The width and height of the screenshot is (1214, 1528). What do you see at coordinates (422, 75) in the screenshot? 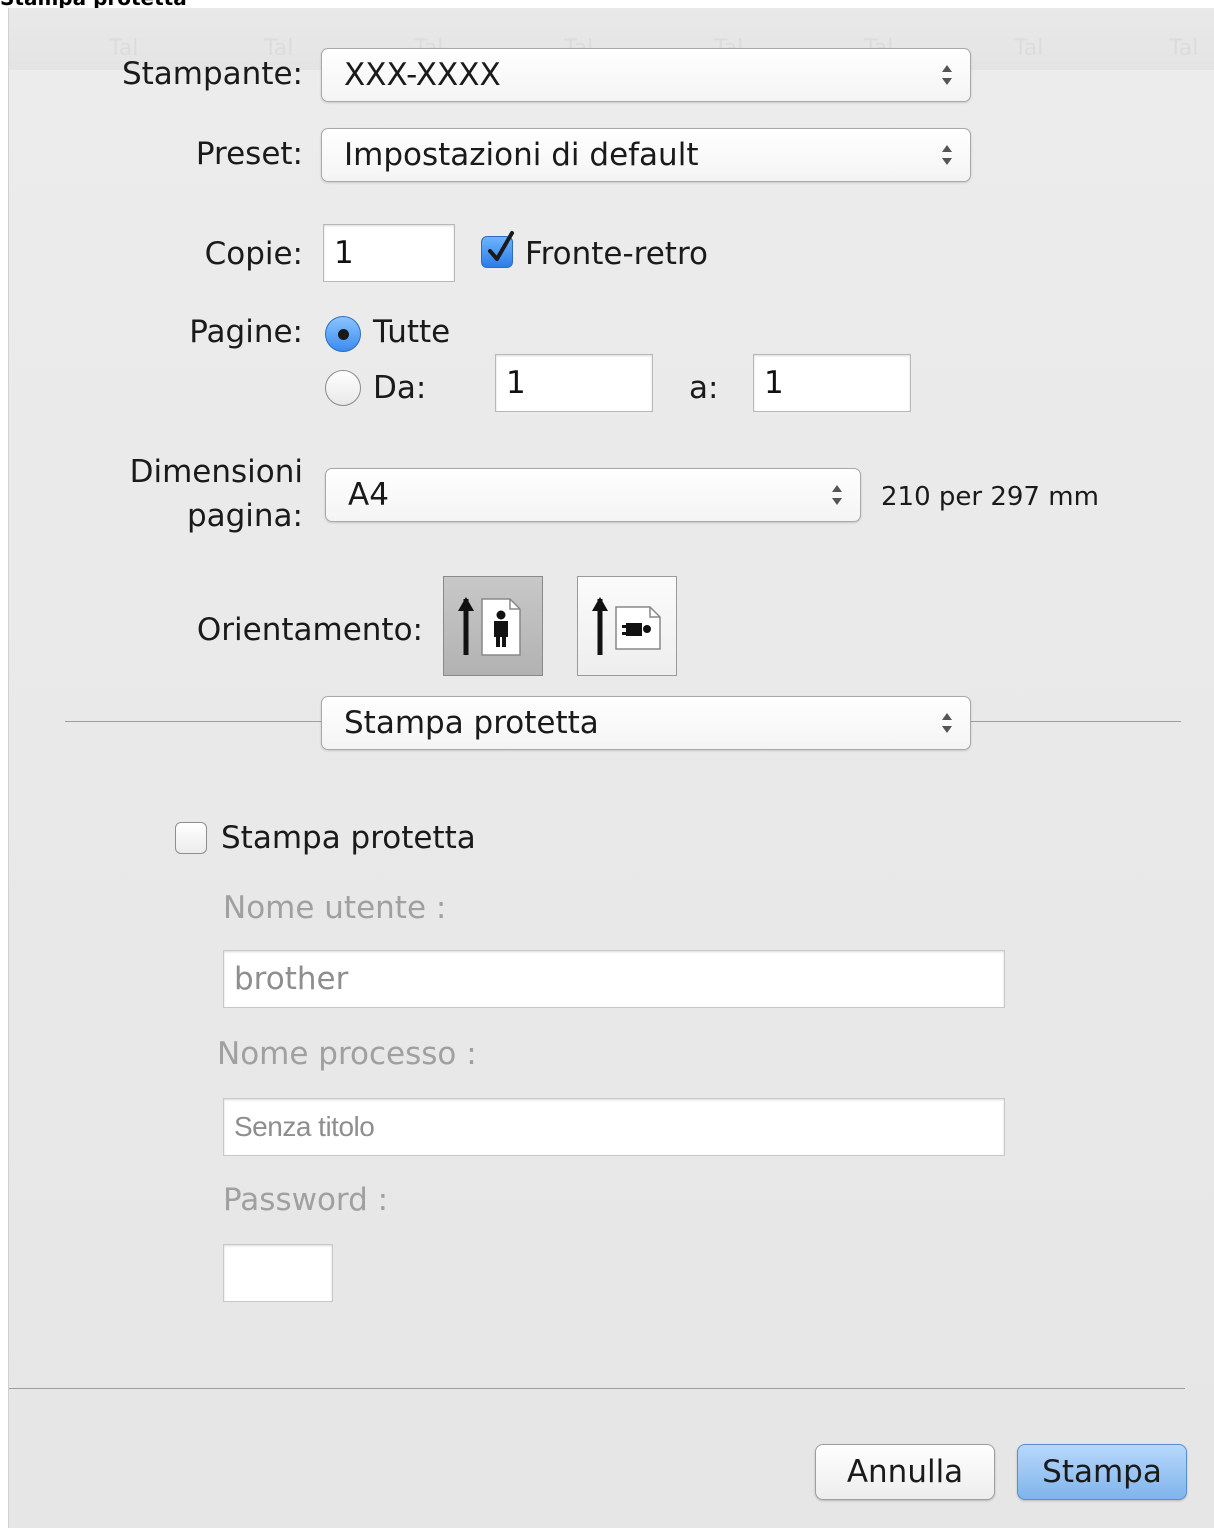
I see `printer-value: XXX-XXXX` at bounding box center [422, 75].